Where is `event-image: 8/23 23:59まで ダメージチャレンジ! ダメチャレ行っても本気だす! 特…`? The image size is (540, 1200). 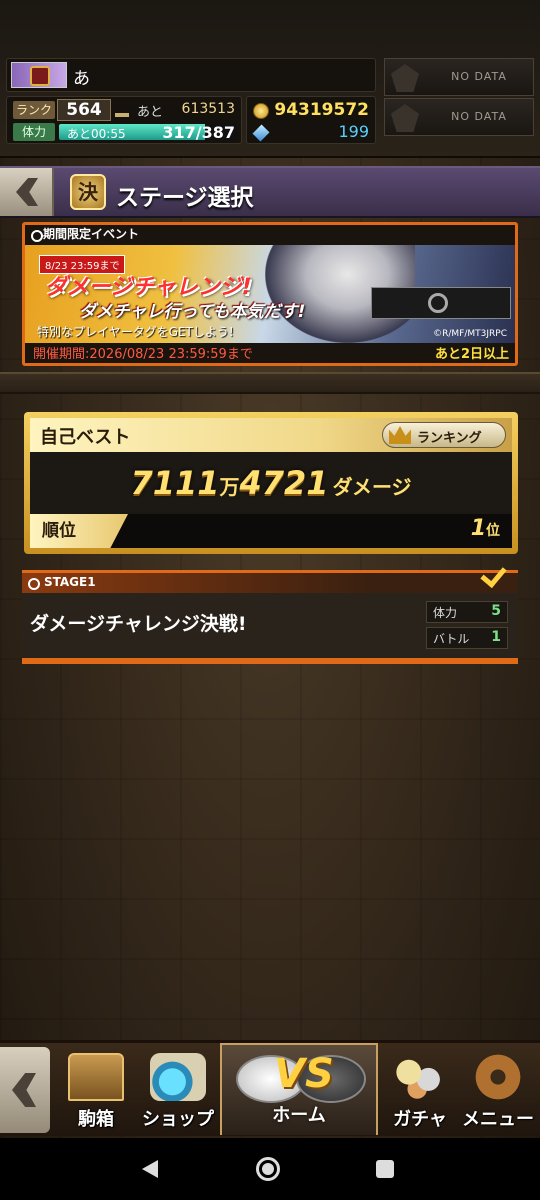 event-image: 8/23 23:59まで ダメージチャレンジ! ダメチャレ行っても本気だす! 特… is located at coordinates (270, 294).